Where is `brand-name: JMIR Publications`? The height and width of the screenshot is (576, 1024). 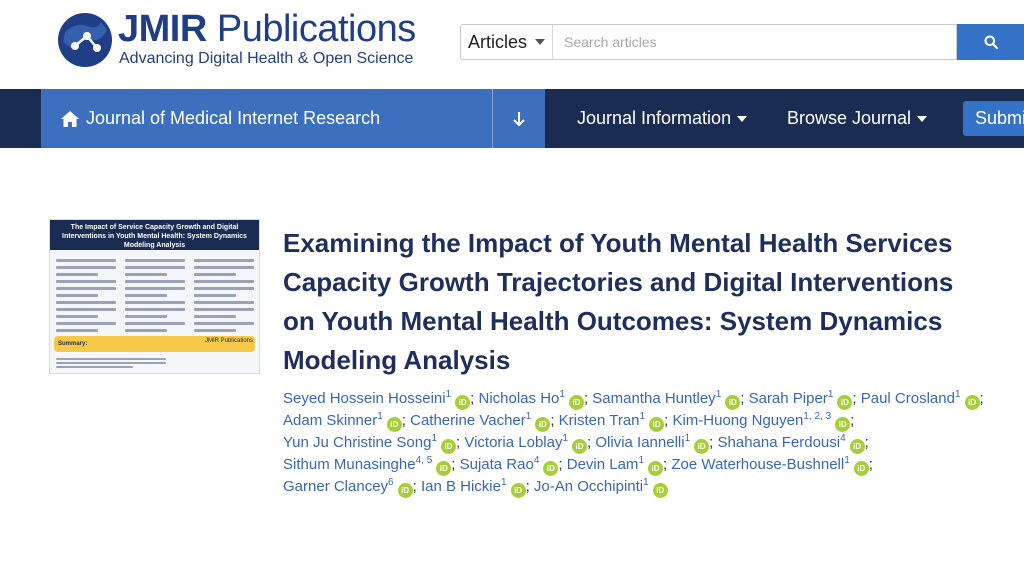 brand-name: JMIR Publications is located at coordinates (267, 29).